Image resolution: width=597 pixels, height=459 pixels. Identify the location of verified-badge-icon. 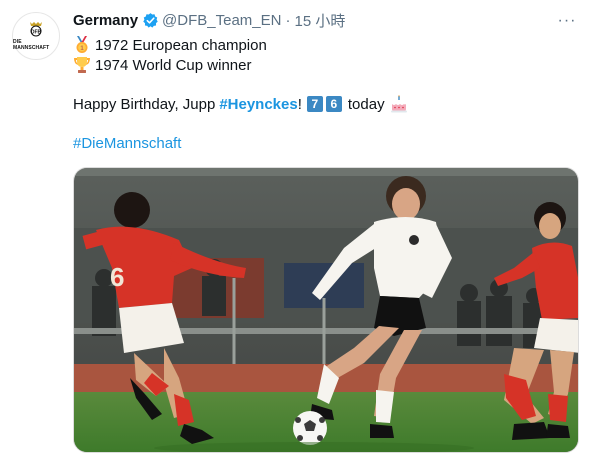
(150, 20).